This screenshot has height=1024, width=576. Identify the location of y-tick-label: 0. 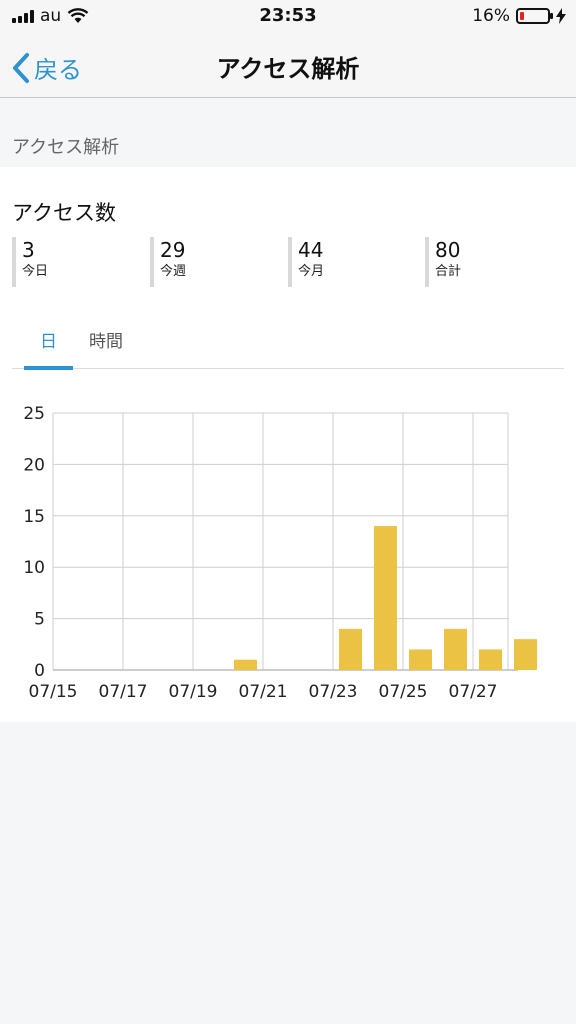
(39, 671).